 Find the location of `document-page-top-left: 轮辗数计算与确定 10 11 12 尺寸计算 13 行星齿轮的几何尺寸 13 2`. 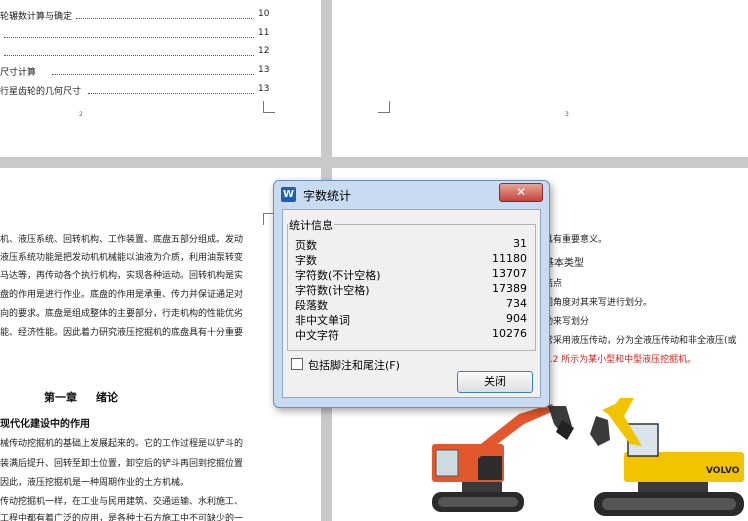

document-page-top-left: 轮辗数计算与确定 10 11 12 尺寸计算 13 行星齿轮的几何尺寸 13 2 is located at coordinates (160, 78).